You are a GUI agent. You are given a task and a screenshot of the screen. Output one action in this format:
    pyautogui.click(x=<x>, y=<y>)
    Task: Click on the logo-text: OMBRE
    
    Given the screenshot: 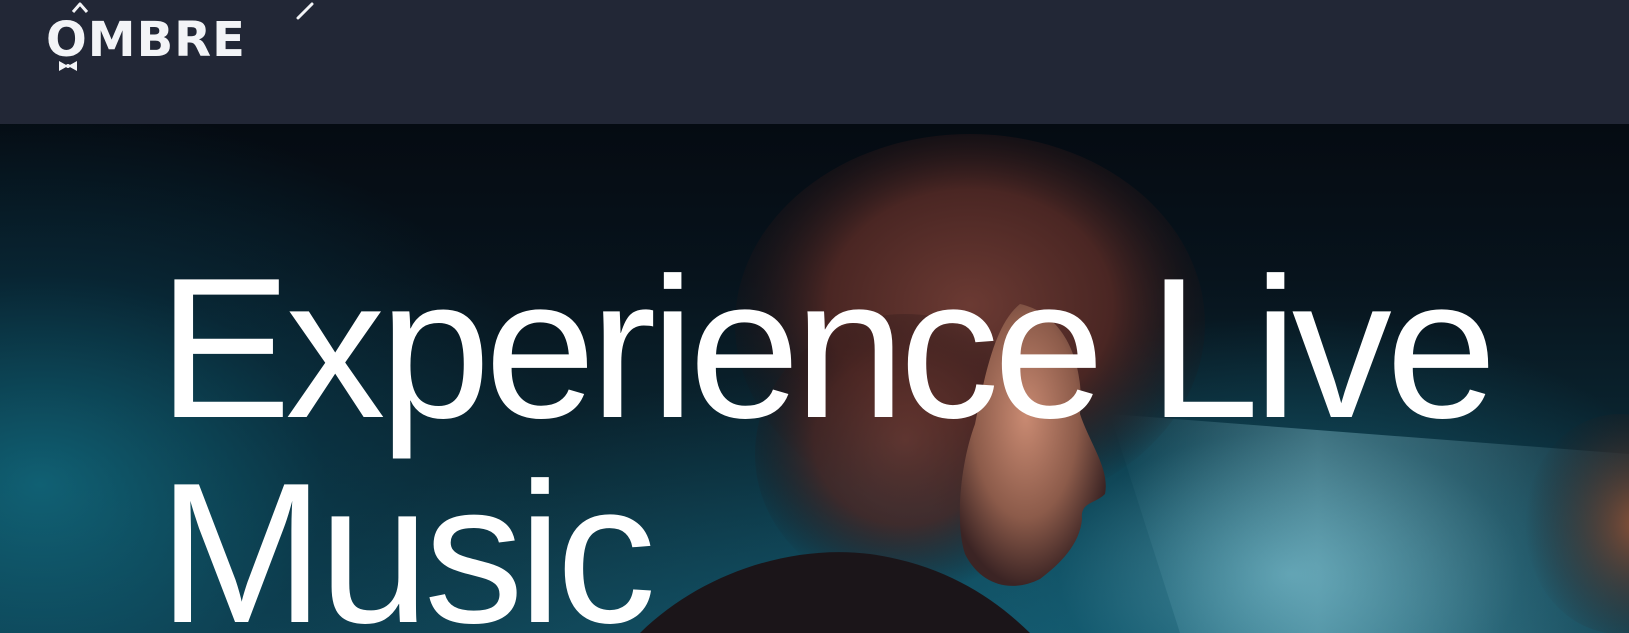 What is the action you would take?
    pyautogui.click(x=146, y=40)
    